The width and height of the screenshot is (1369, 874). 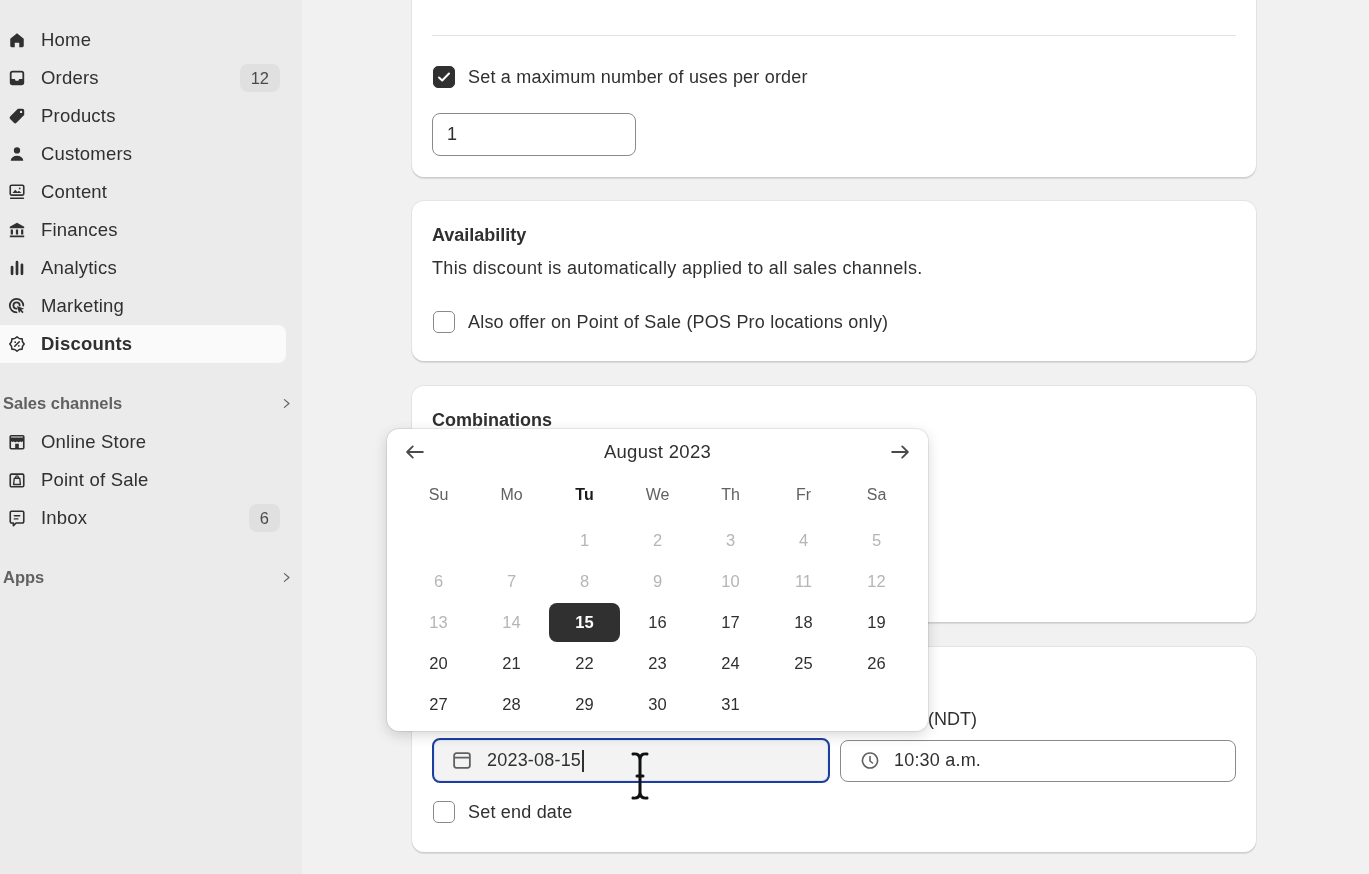 What do you see at coordinates (511, 495) in the screenshot?
I see `weekday-label: Mo` at bounding box center [511, 495].